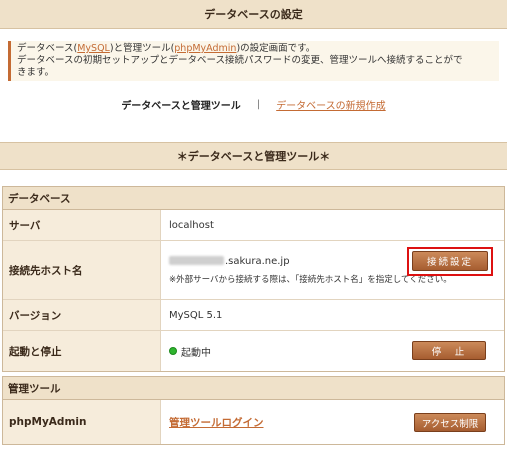  I want to click on status-value: 起動中, so click(196, 353).